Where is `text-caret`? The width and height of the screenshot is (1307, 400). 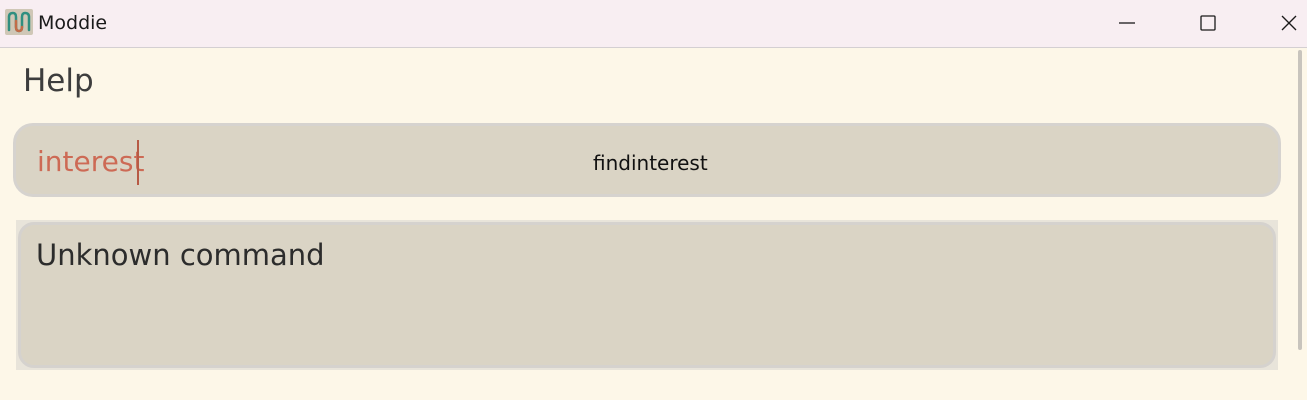
text-caret is located at coordinates (138, 162).